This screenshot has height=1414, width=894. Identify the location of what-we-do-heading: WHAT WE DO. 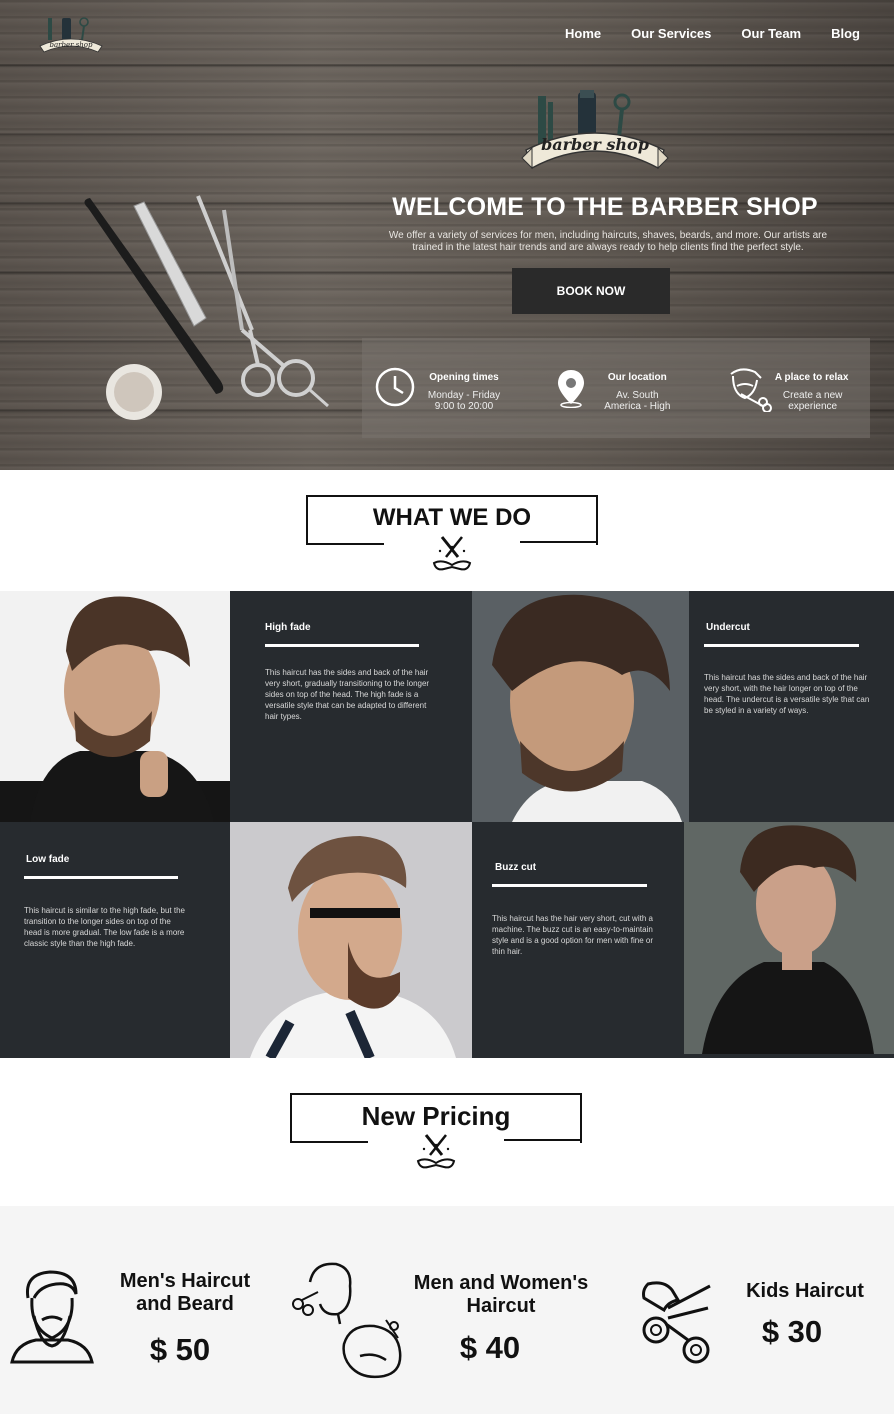
(452, 536).